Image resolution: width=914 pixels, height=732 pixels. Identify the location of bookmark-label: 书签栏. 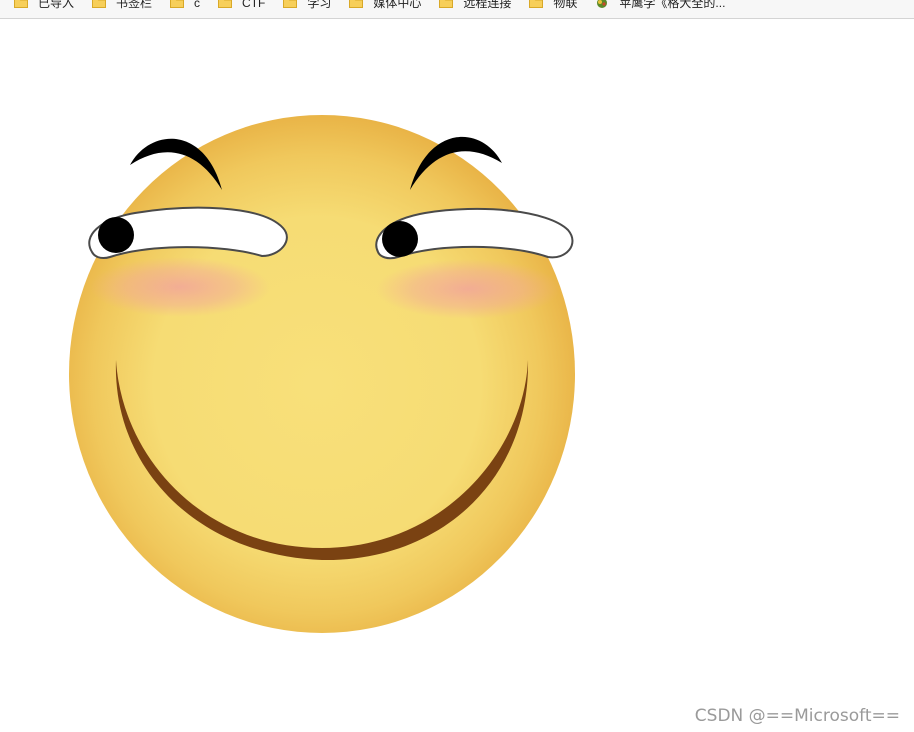
(134, 5).